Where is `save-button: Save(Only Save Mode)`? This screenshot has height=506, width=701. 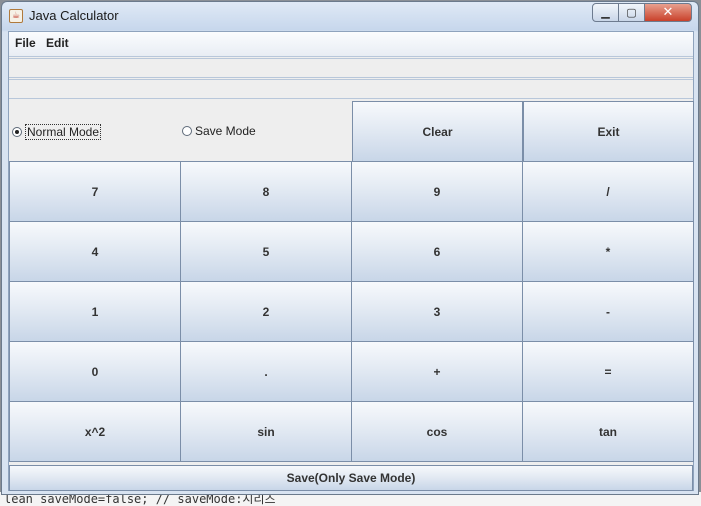 save-button: Save(Only Save Mode) is located at coordinates (351, 478).